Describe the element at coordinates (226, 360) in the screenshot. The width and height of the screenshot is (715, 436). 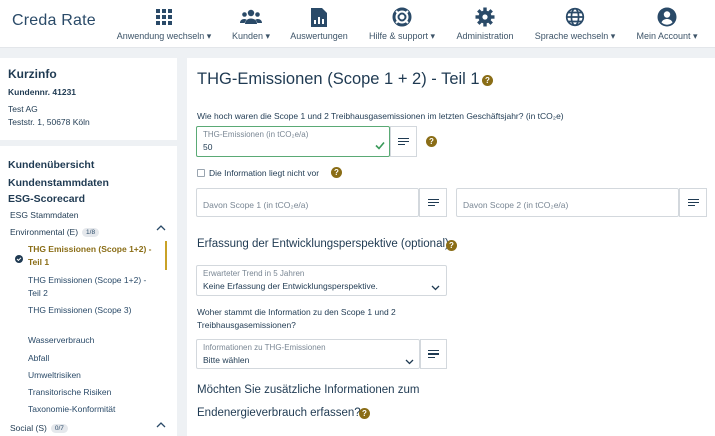
I see `field-value: Bitte wählen` at that location.